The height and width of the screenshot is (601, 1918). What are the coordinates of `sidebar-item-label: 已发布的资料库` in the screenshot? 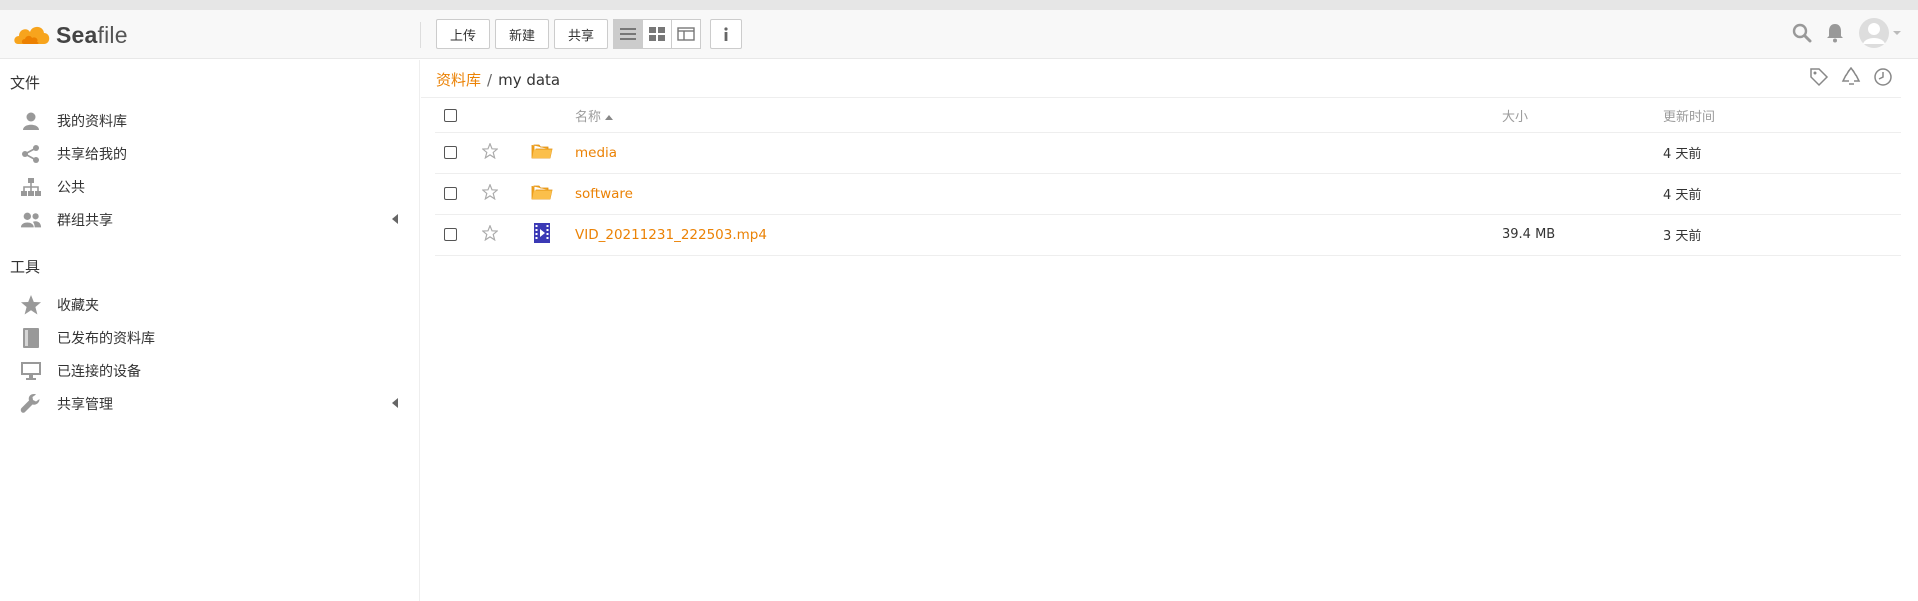 It's located at (106, 338).